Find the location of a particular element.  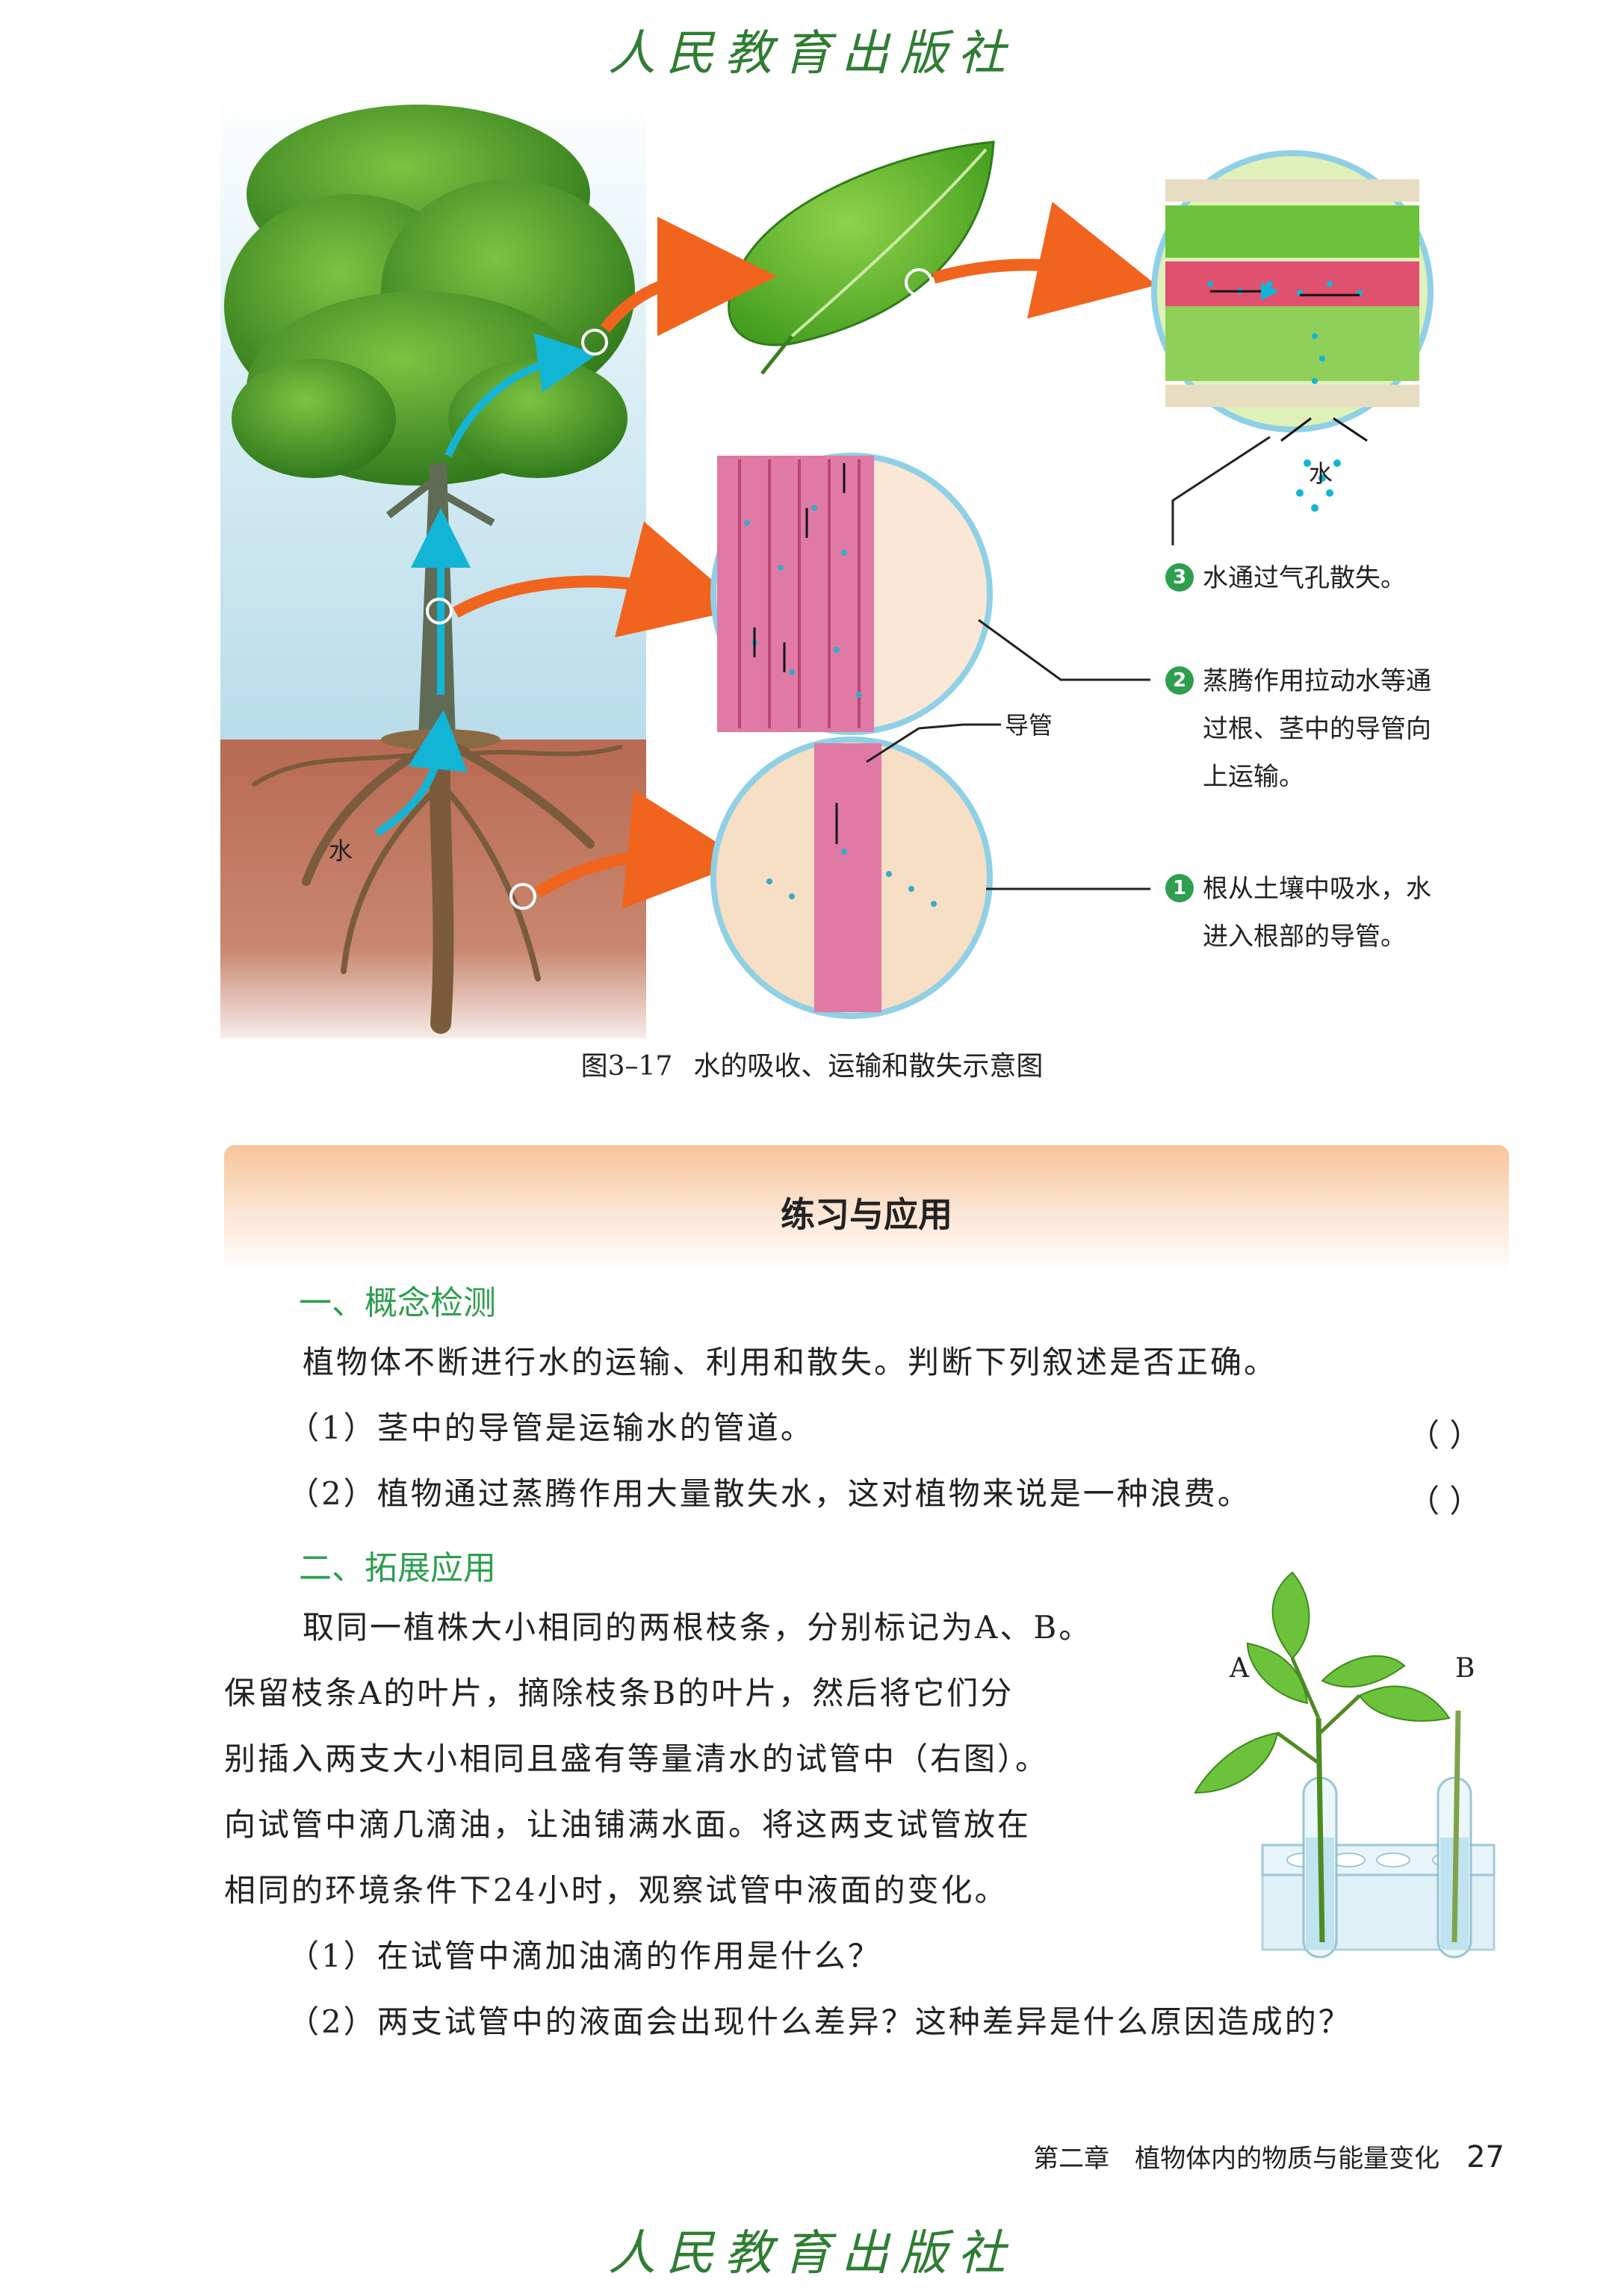

answer-blank-1: （ ） is located at coordinates (1444, 1433).